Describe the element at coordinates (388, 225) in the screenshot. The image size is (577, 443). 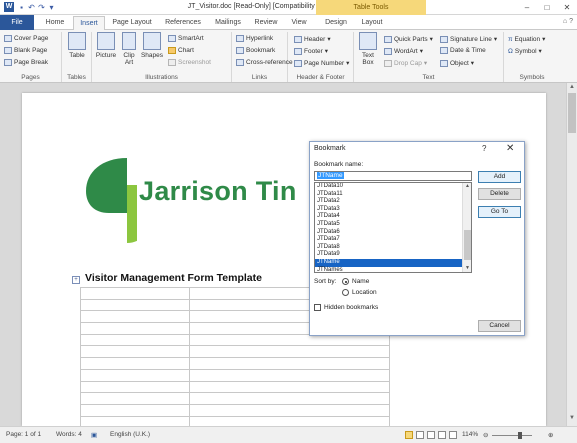
I see `bookmark-list-item: JTData5` at that location.